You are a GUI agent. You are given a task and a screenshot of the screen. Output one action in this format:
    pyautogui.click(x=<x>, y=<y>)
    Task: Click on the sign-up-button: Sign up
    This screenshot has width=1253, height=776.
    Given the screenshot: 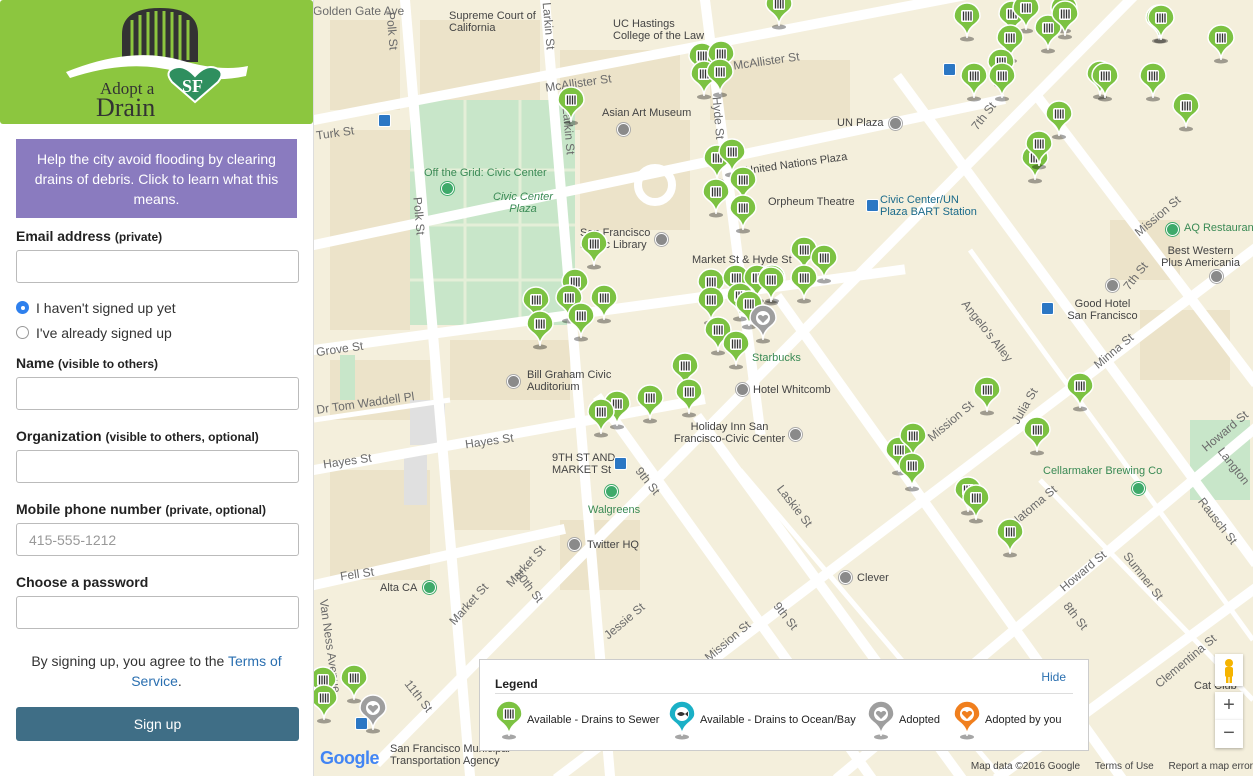 What is the action you would take?
    pyautogui.click(x=157, y=724)
    